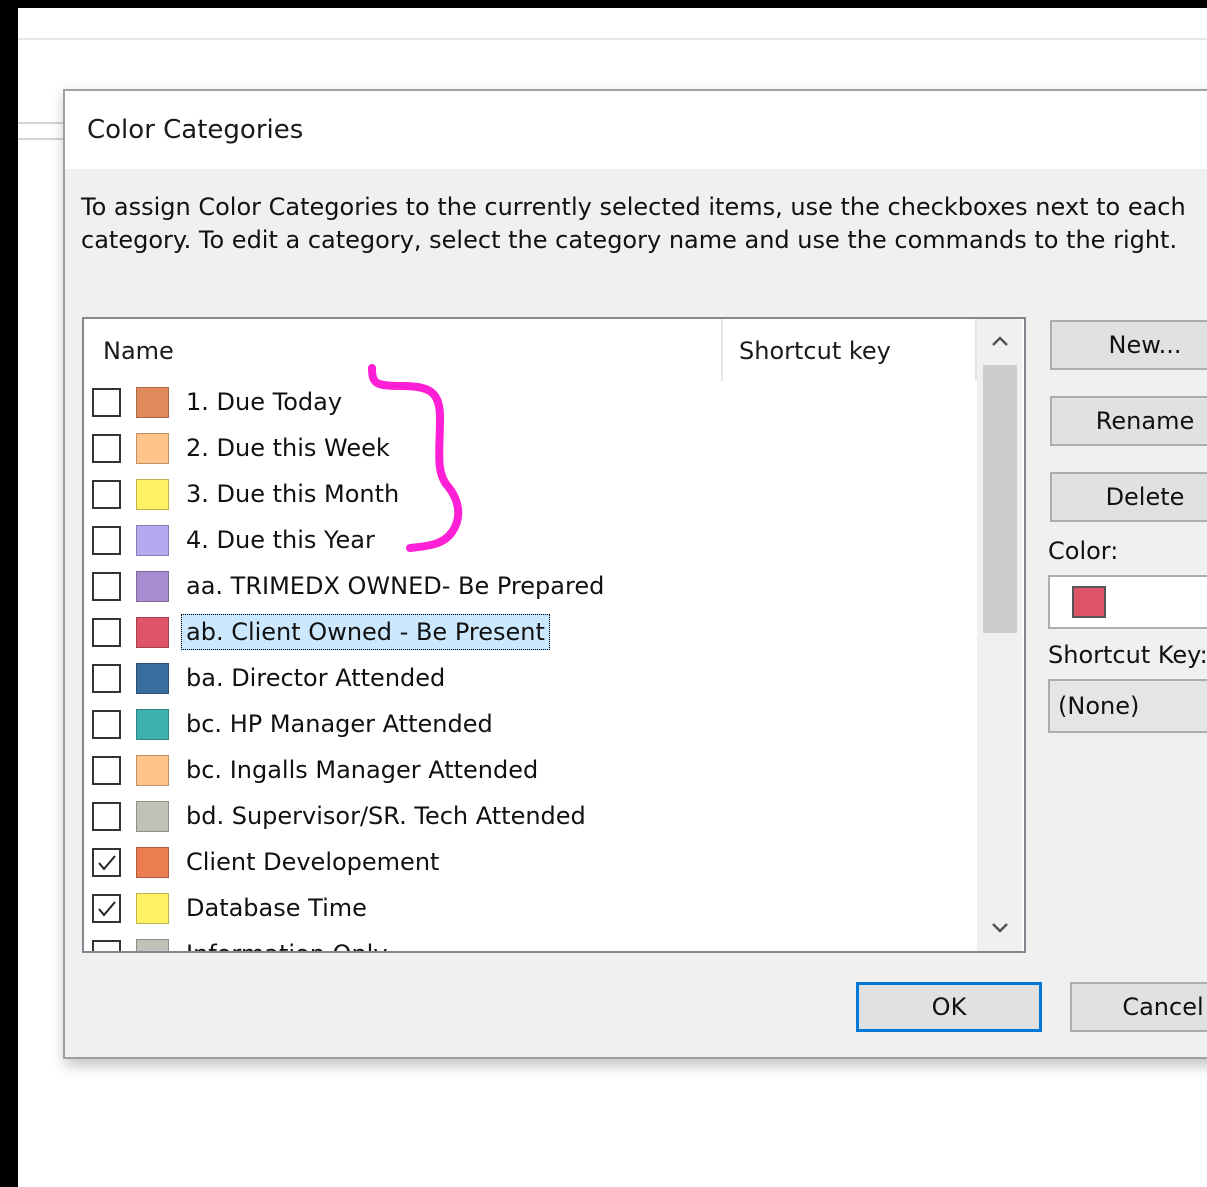  Describe the element at coordinates (1000, 499) in the screenshot. I see `scrollbar-thumb` at that location.